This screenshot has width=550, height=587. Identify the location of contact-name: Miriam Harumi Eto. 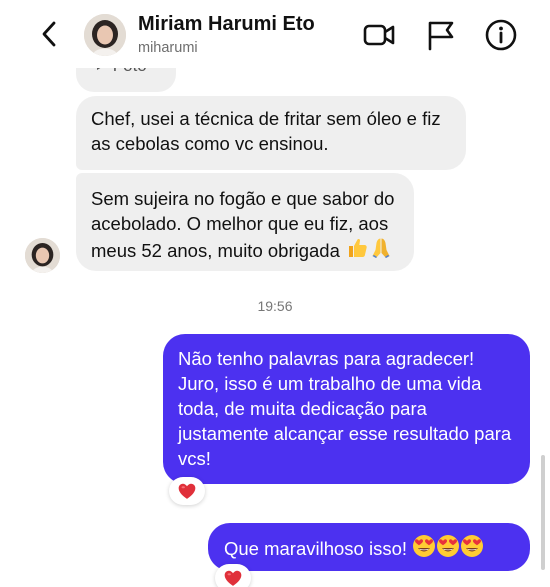
(226, 24).